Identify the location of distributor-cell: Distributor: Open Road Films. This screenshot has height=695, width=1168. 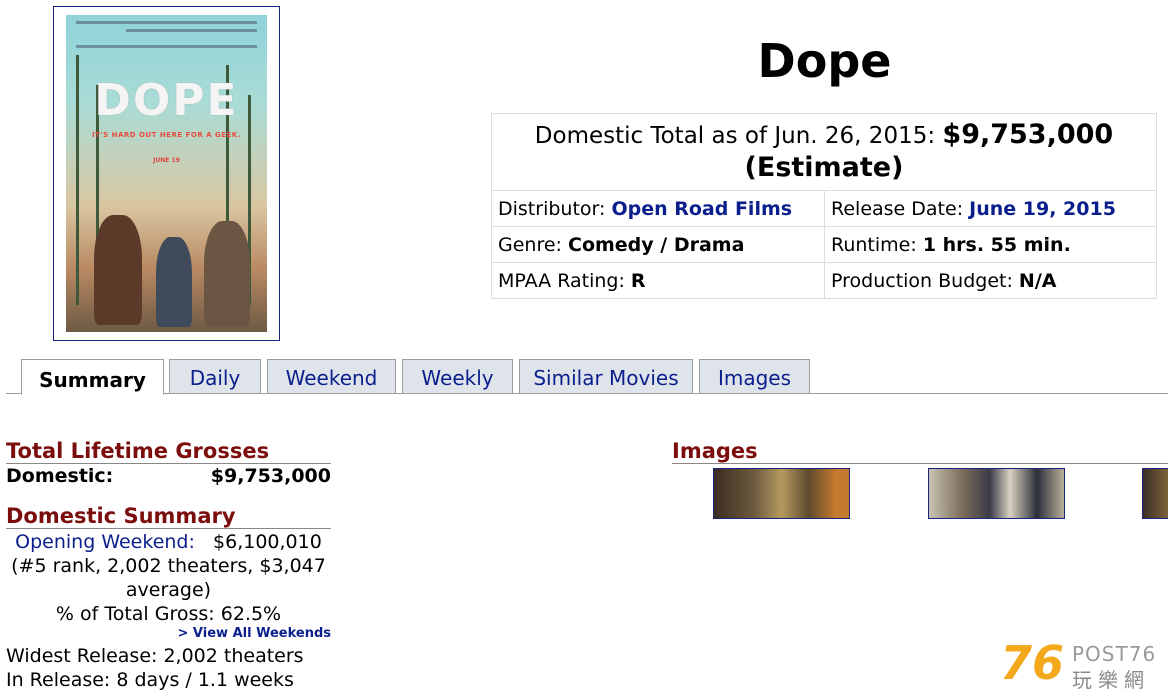
(658, 208).